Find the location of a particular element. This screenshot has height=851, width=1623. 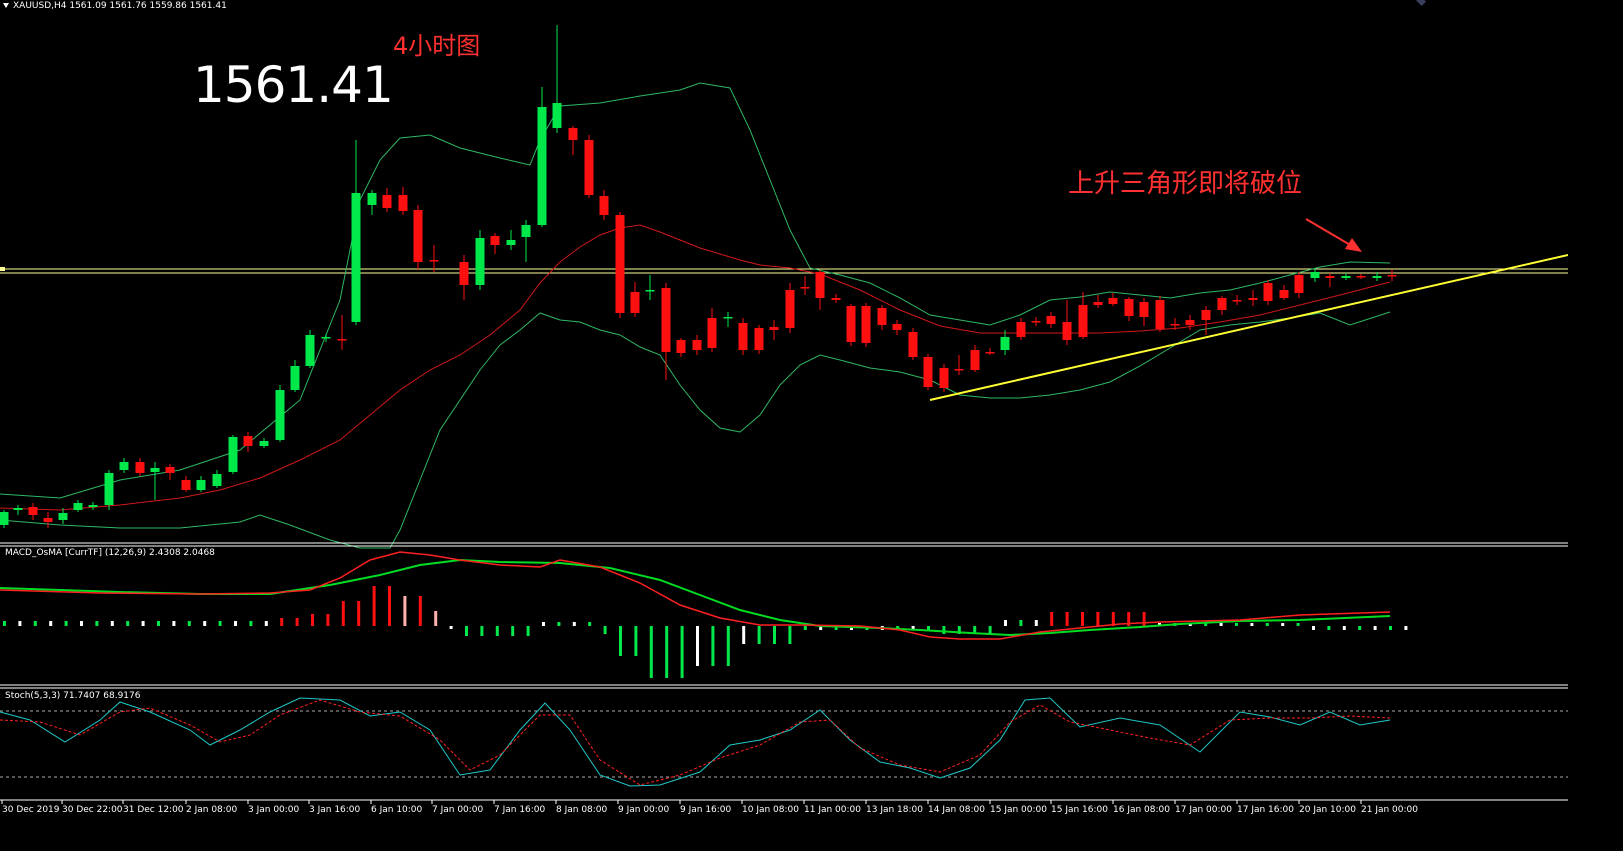

time-tick-label: 7 Jan 00:00 is located at coordinates (458, 810).